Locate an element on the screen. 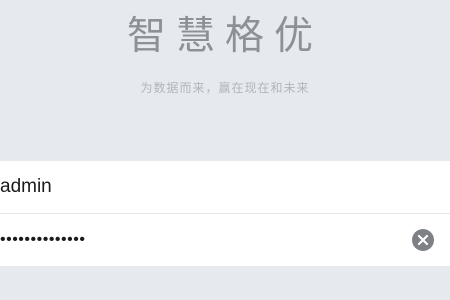 The height and width of the screenshot is (300, 450). clear-x-glyph is located at coordinates (423, 240).